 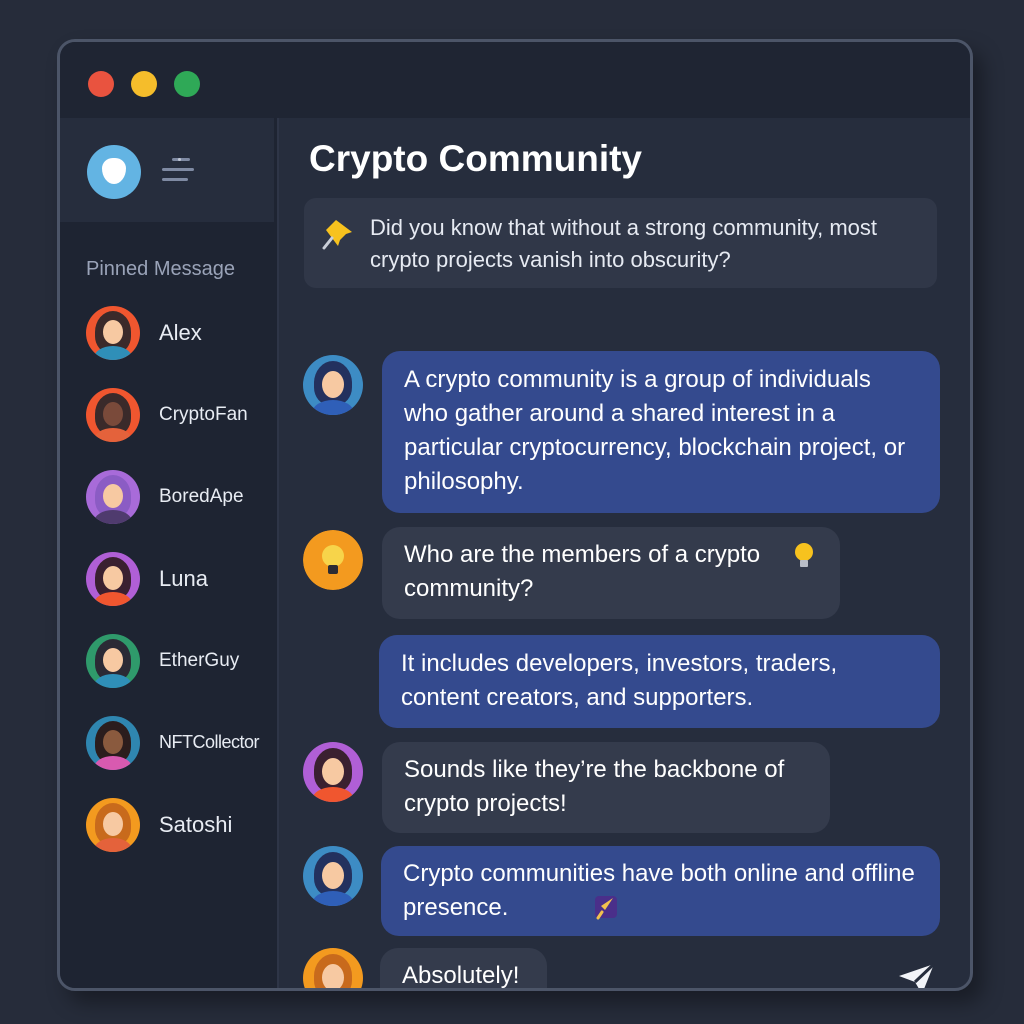 What do you see at coordinates (475, 158) in the screenshot?
I see `chat-title: Crypto Community` at bounding box center [475, 158].